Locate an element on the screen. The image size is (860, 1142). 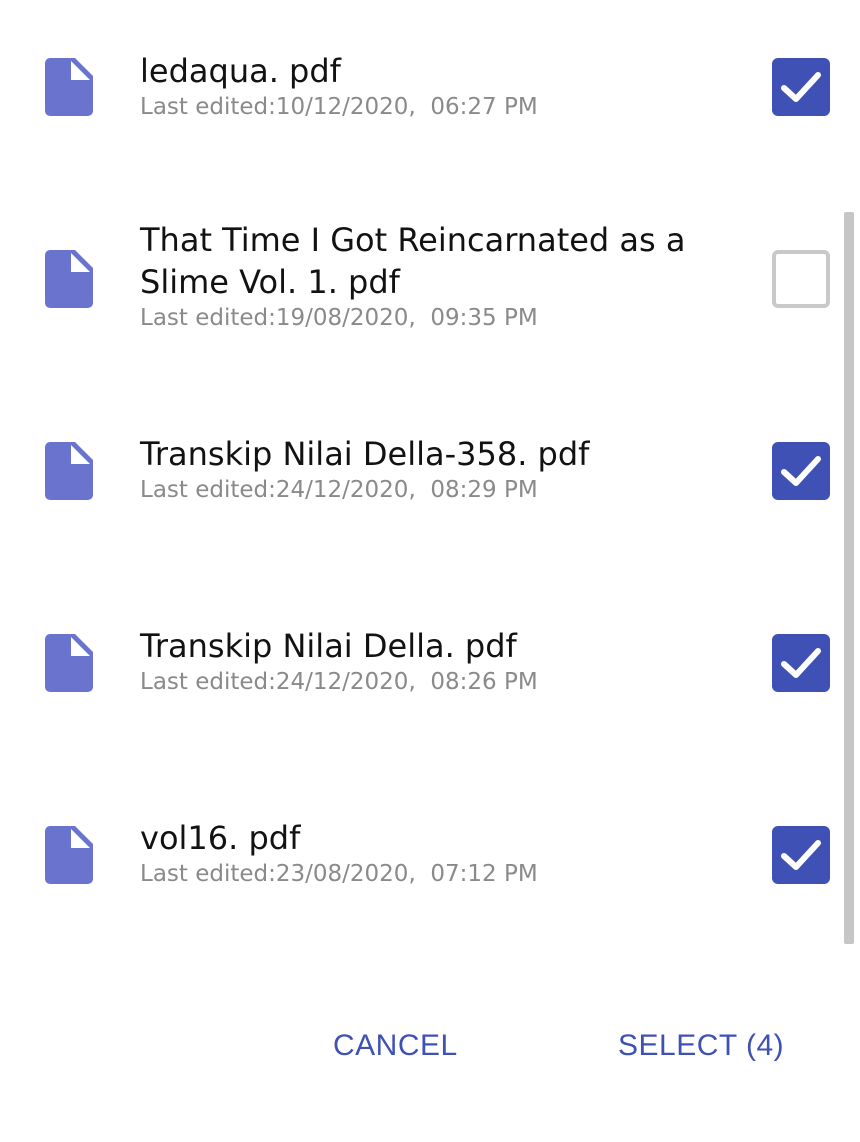
select-button: SELECT (4) is located at coordinates (701, 1046).